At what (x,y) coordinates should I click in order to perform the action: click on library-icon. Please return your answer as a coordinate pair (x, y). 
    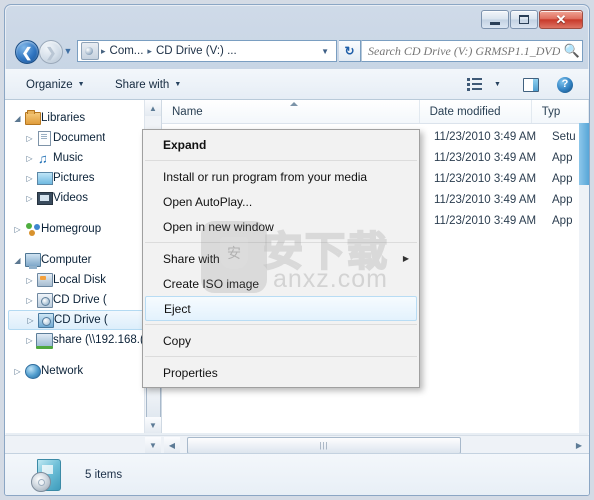
    Looking at the image, I should click on (32, 117).